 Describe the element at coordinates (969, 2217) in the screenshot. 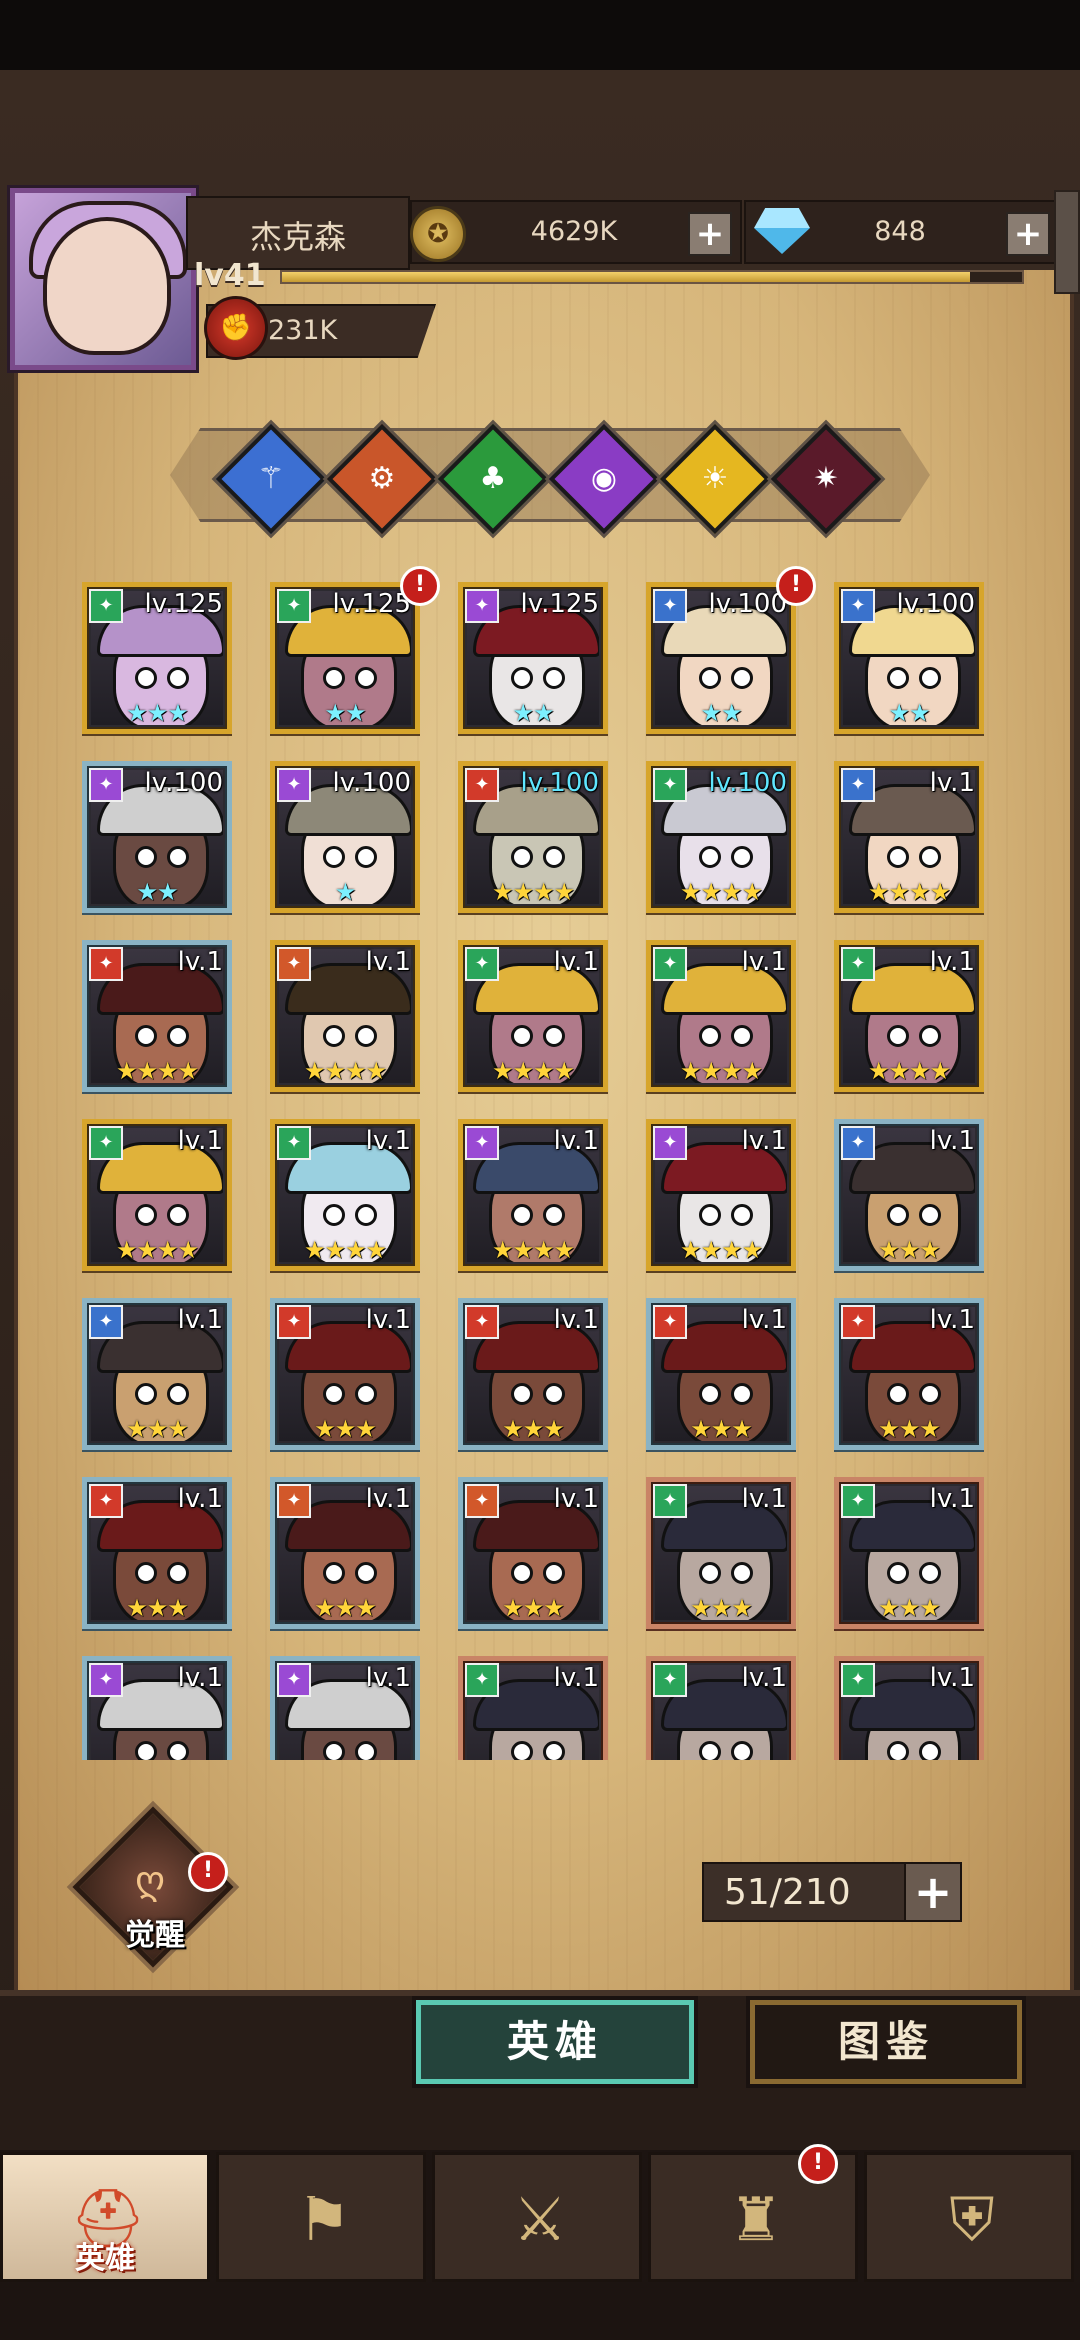

I see `nav-alliance-emblem: ⛨` at that location.